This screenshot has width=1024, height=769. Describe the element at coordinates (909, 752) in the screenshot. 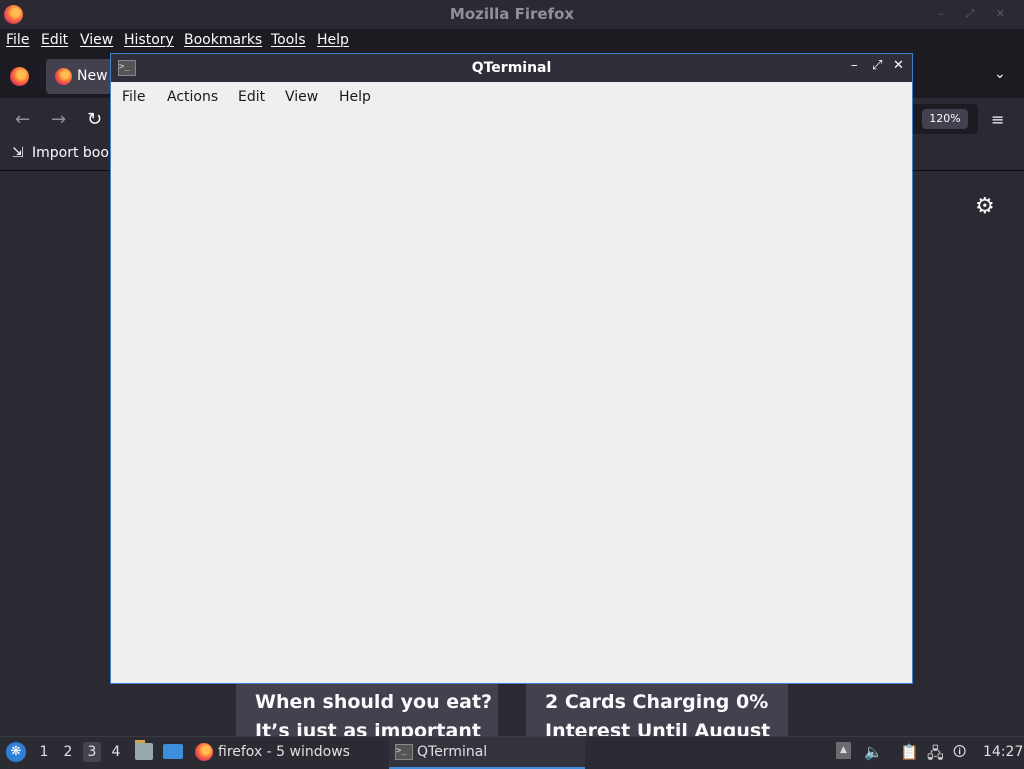

I see `clipboard-icon: 📋` at that location.